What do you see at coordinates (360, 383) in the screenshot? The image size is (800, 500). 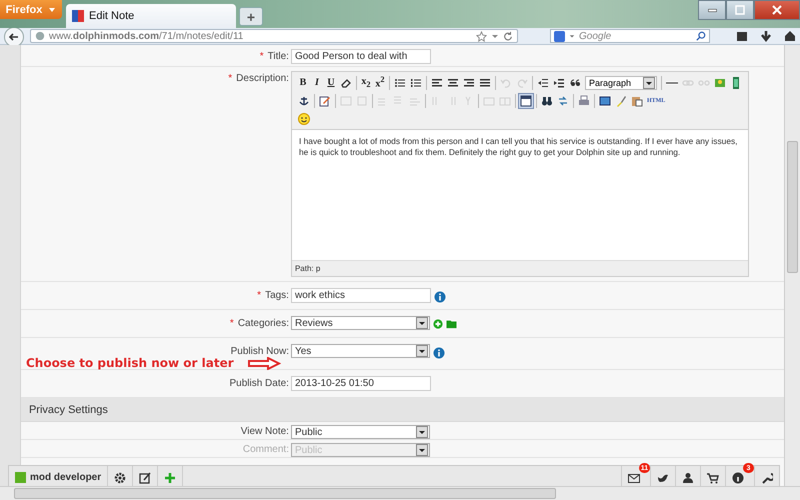 I see `text-input: 2013-10-25 01:50` at bounding box center [360, 383].